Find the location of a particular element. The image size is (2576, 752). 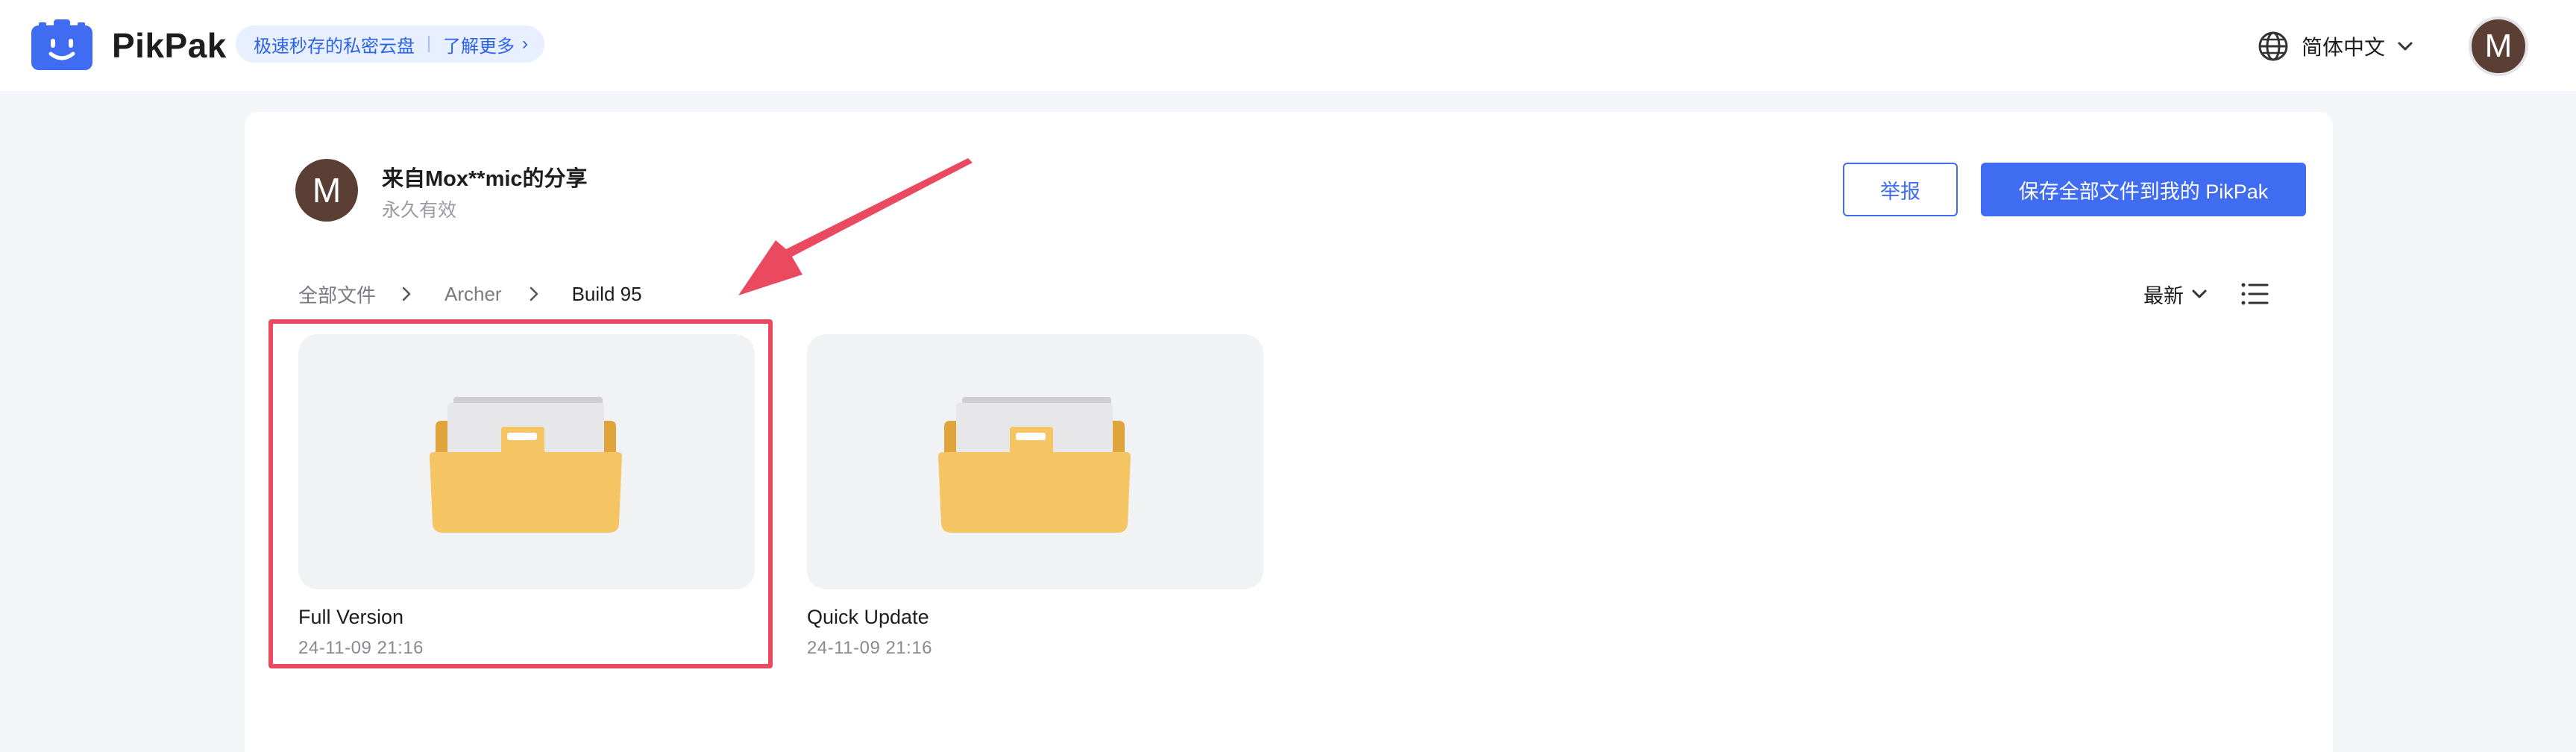

language-switcher: 简体中文 is located at coordinates (2336, 46).